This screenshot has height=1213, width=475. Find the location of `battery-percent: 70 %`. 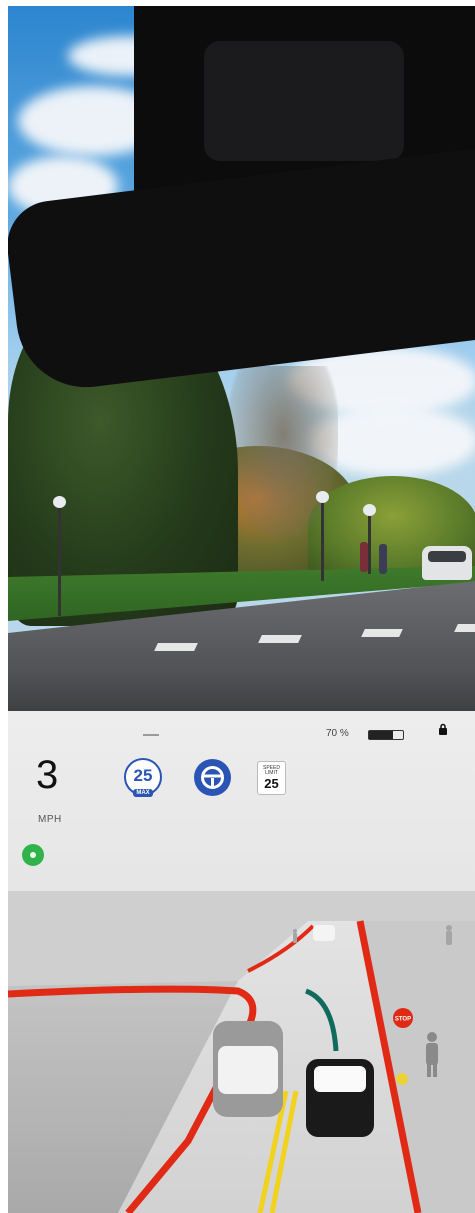

battery-percent: 70 % is located at coordinates (337, 733).